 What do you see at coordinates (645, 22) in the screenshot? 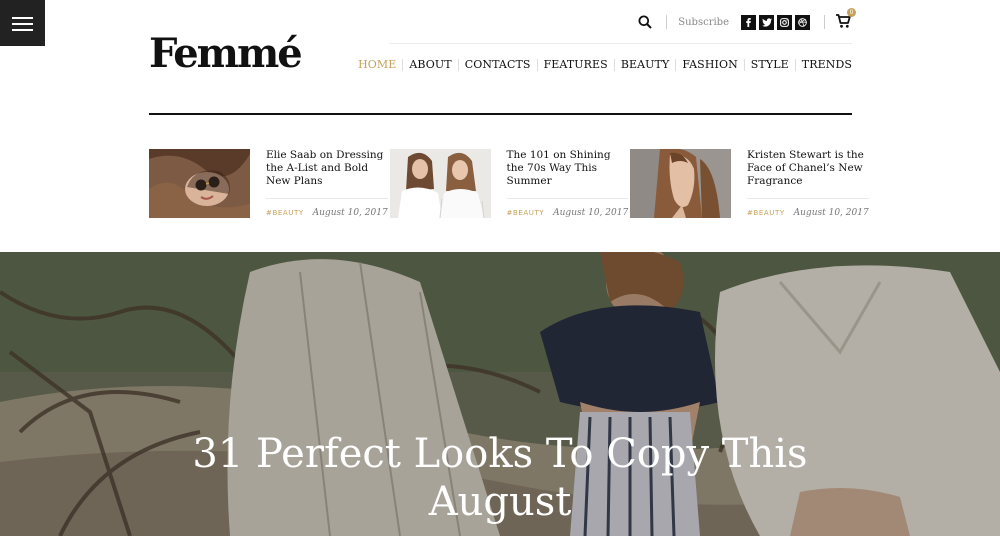
I see `search-icon` at bounding box center [645, 22].